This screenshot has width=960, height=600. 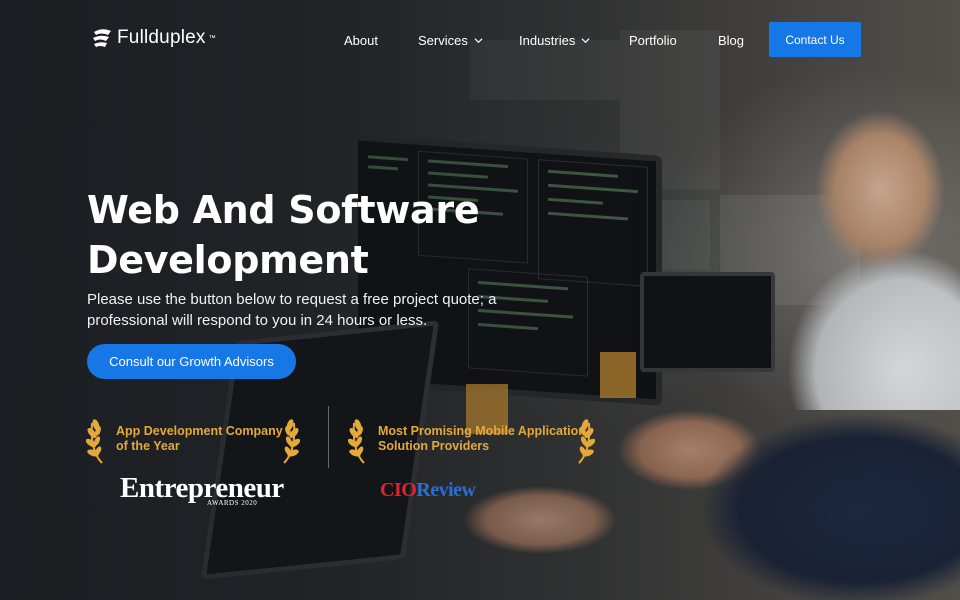 I want to click on brand-trademark: ™, so click(x=212, y=38).